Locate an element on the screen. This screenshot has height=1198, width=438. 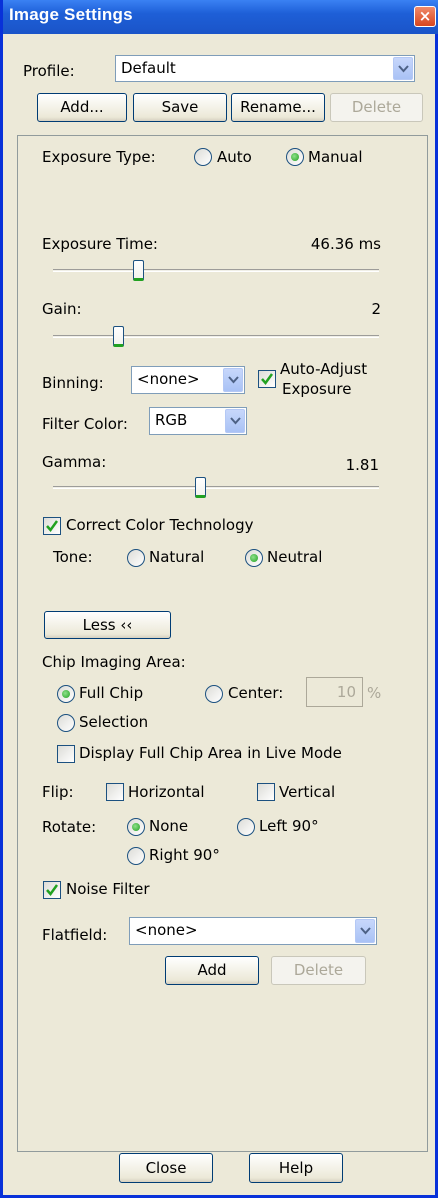
tone-natural-label: Natural is located at coordinates (177, 557).